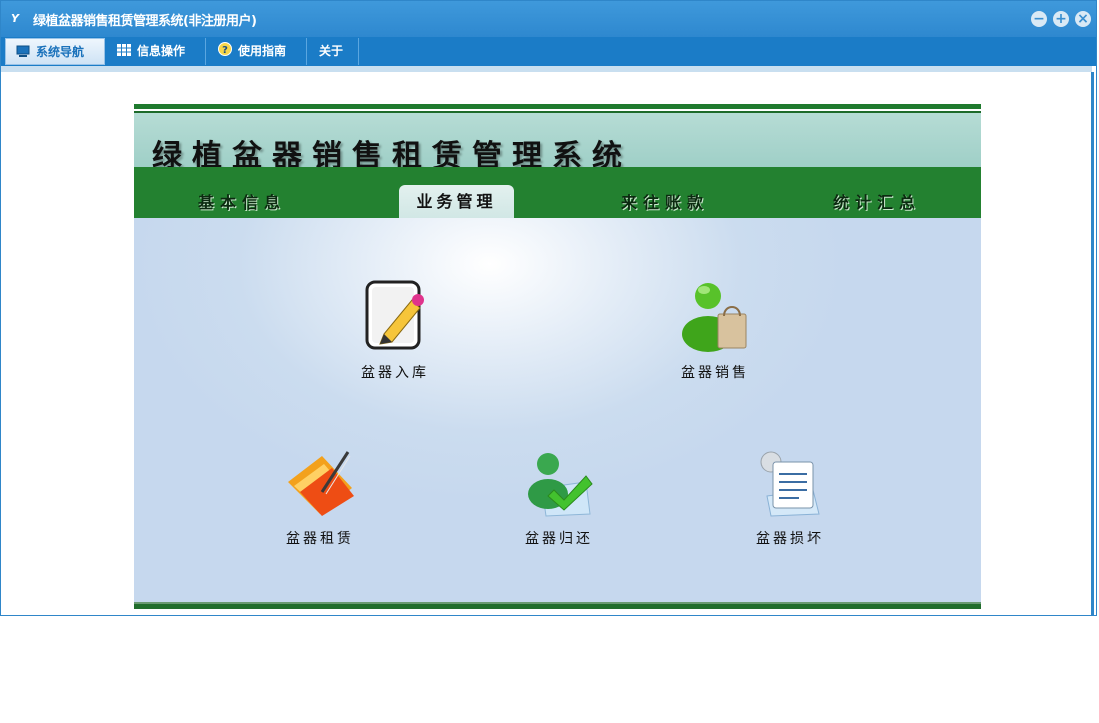  Describe the element at coordinates (15, 18) in the screenshot. I see `app-logo-icon: Y` at that location.